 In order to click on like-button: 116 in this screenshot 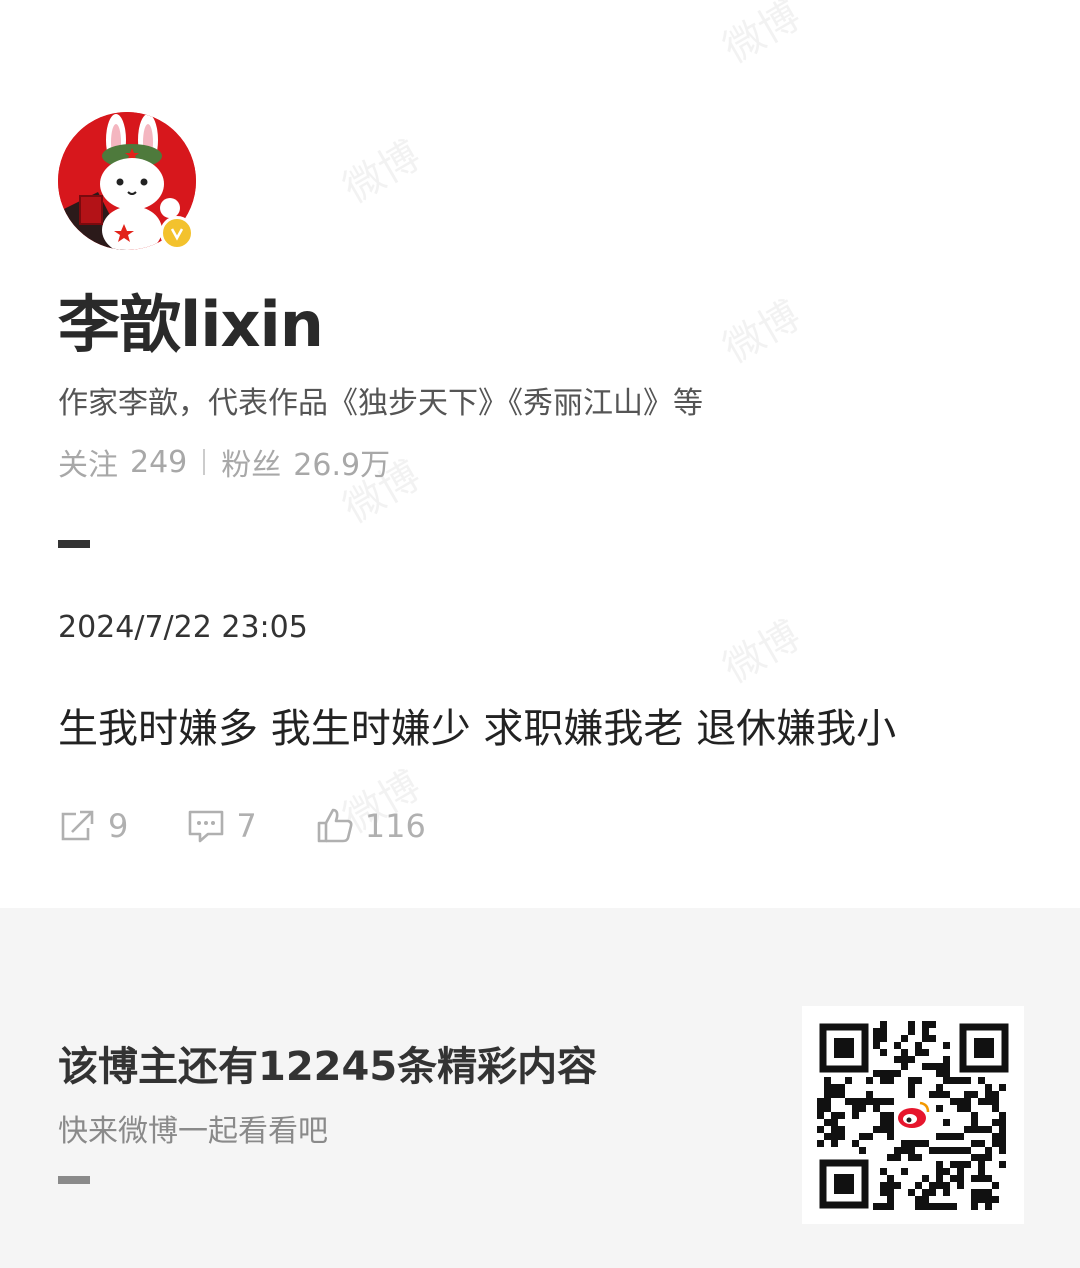, I will do `click(370, 826)`.